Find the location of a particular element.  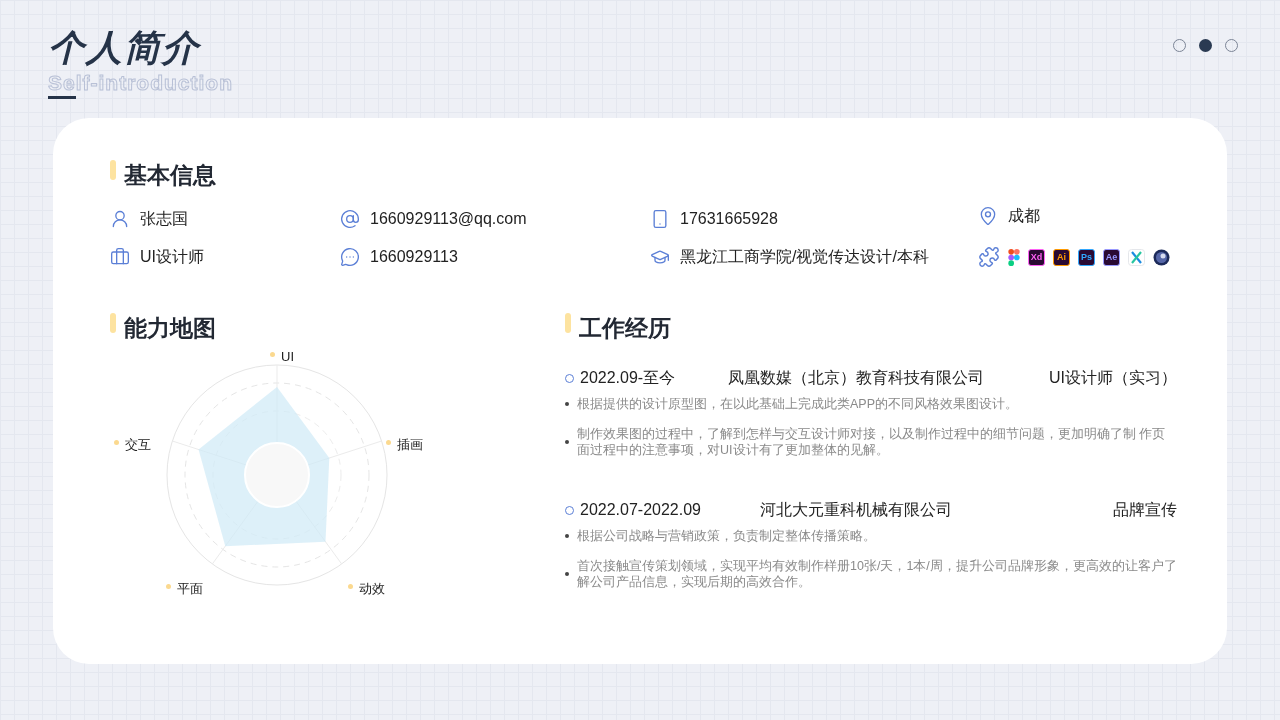

info-text: 1660929113@qq.com is located at coordinates (448, 219).